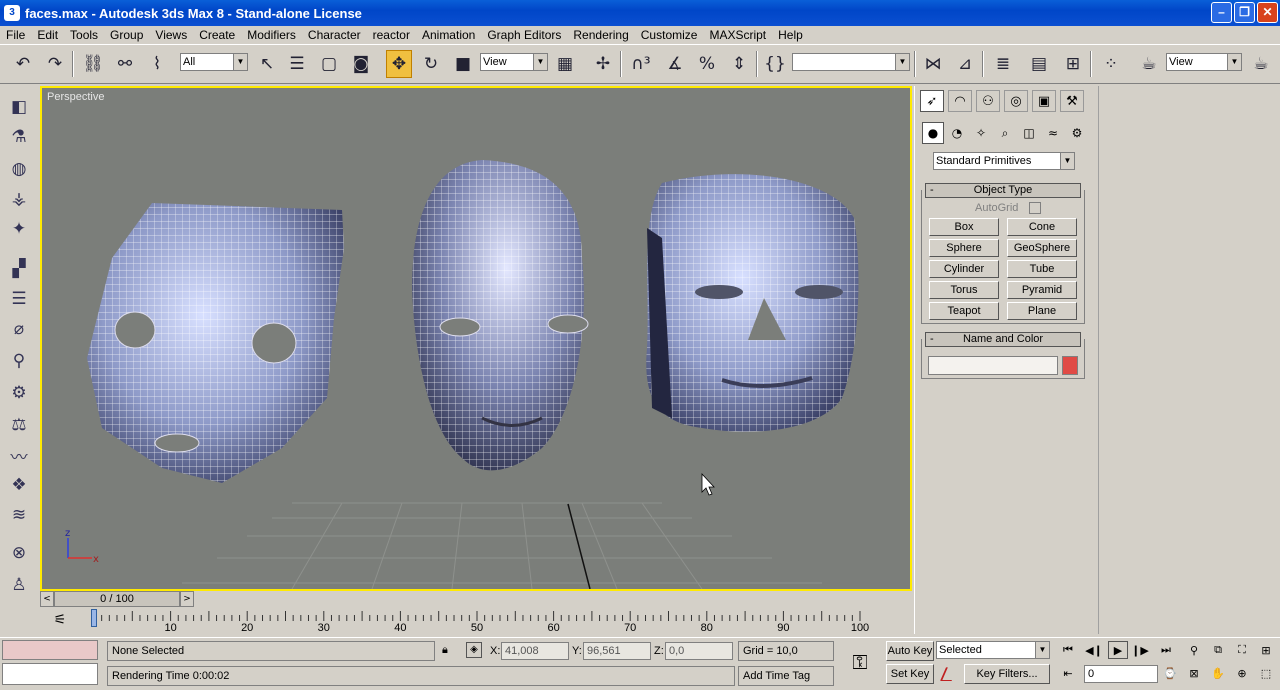 The height and width of the screenshot is (690, 1280). What do you see at coordinates (19, 485) in the screenshot?
I see `cloth-icon: ❖` at bounding box center [19, 485].